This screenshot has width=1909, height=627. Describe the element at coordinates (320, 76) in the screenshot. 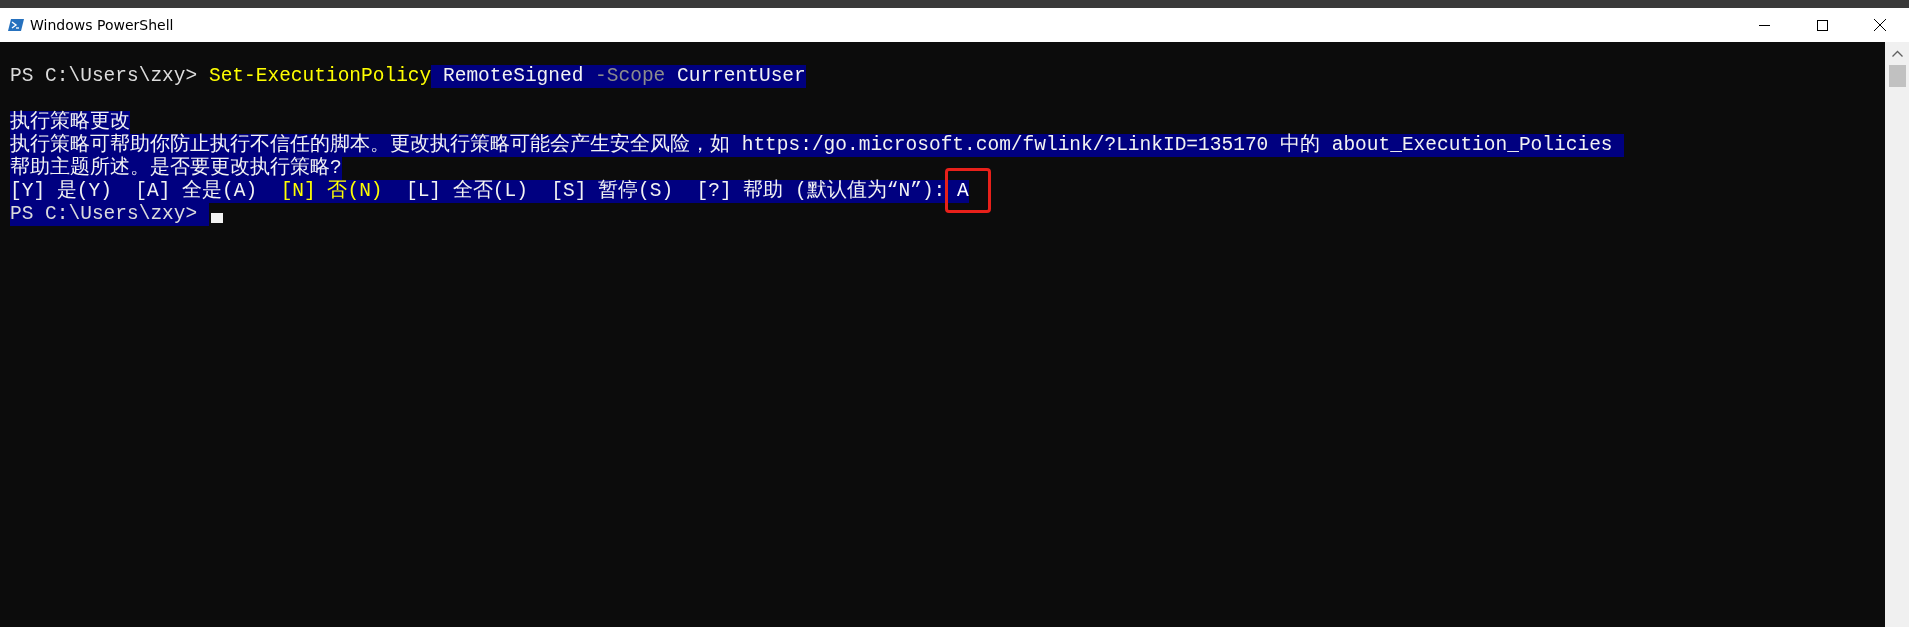

I see `command-text: Set-ExecutionPolicy` at that location.